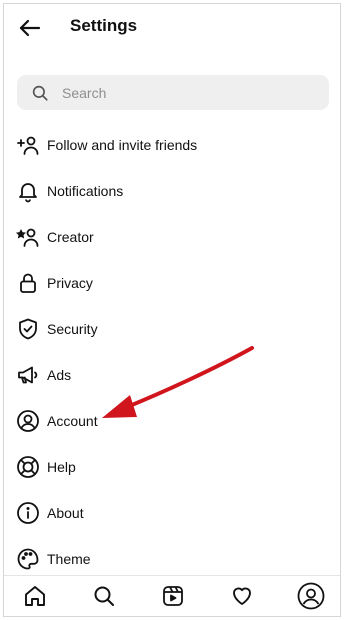 This screenshot has width=346, height=621. Describe the element at coordinates (28, 421) in the screenshot. I see `account-icon` at that location.